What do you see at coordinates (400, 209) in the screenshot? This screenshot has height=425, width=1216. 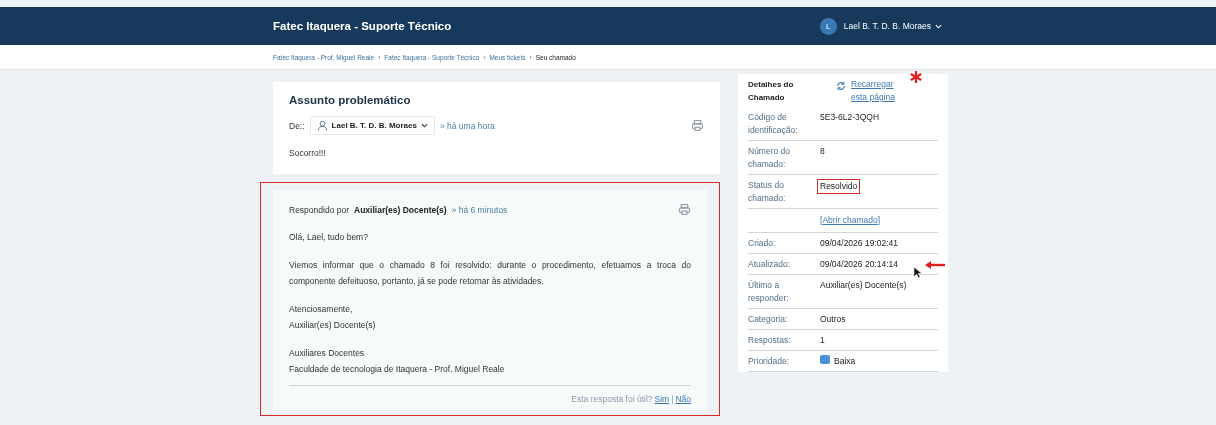 I see `reply-author: Auxiliar(es) Docente(s)` at bounding box center [400, 209].